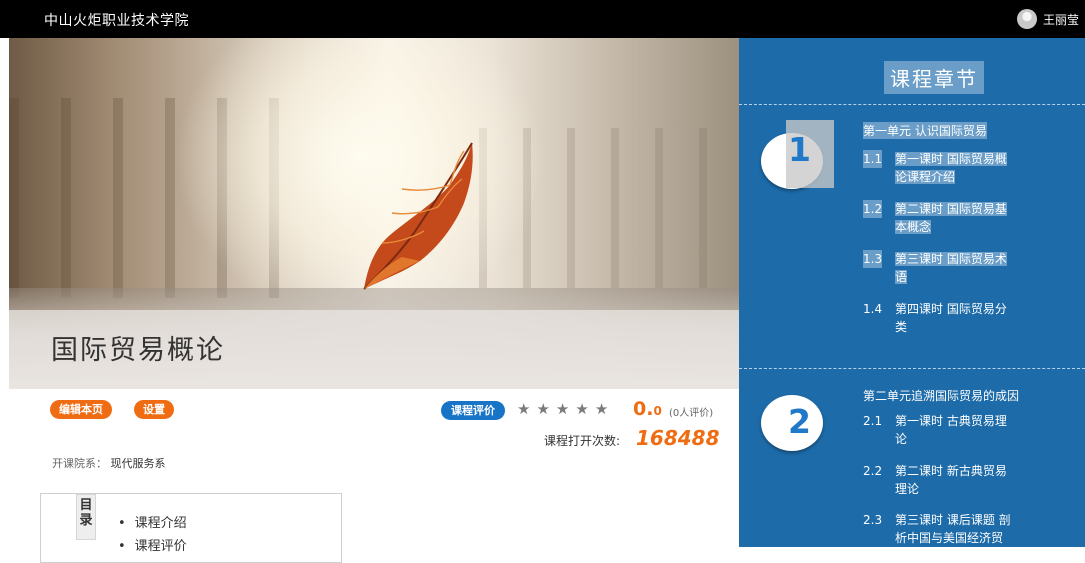 This screenshot has height=563, width=1085. Describe the element at coordinates (116, 20) in the screenshot. I see `school-name: 中山火炬职业技术学院` at that location.